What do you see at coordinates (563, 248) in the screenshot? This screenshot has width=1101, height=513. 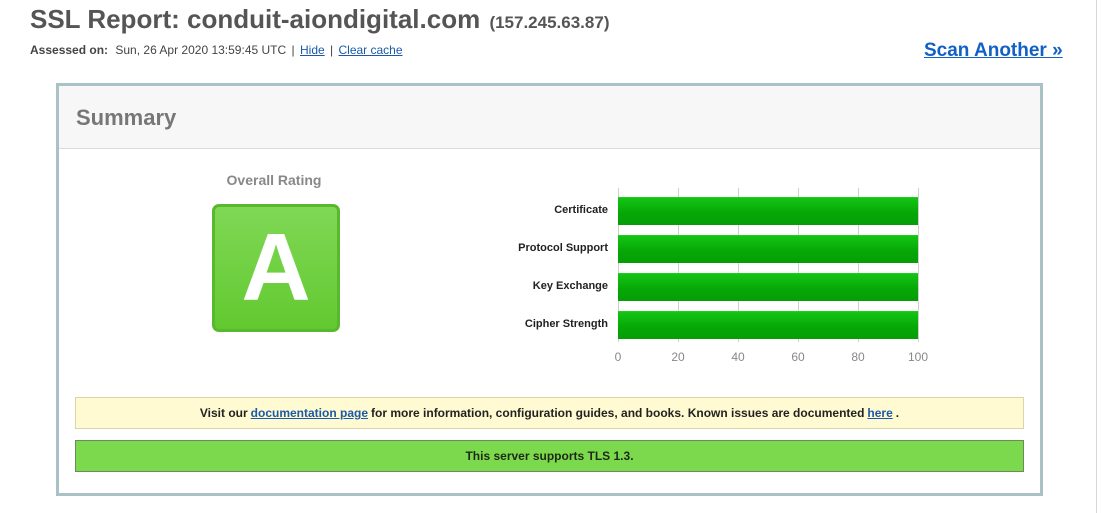 I see `chart-category-label: Protocol Support` at bounding box center [563, 248].